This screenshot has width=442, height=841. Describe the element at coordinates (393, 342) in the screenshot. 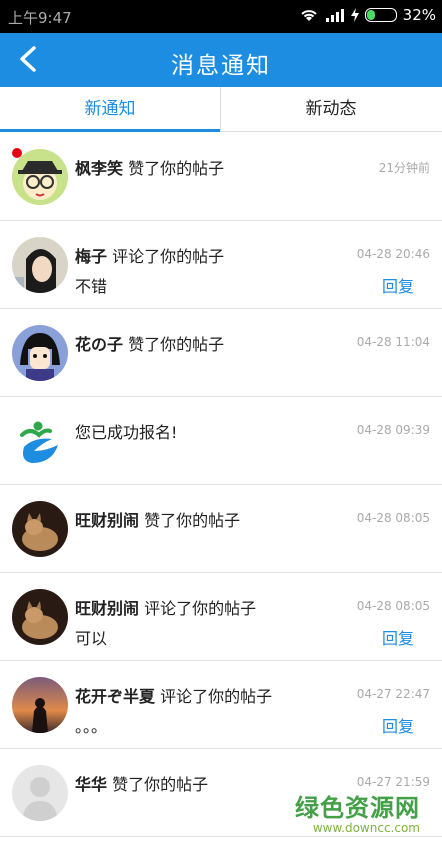

I see `notification-time: 04-28 11:04` at that location.